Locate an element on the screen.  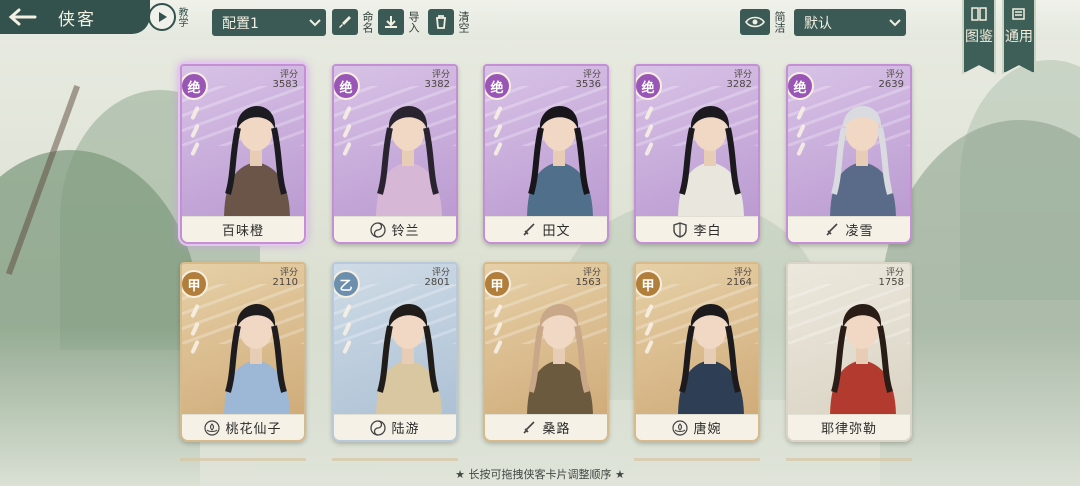
character-card: 甲 评分 1563 桑路 is located at coordinates (546, 352).